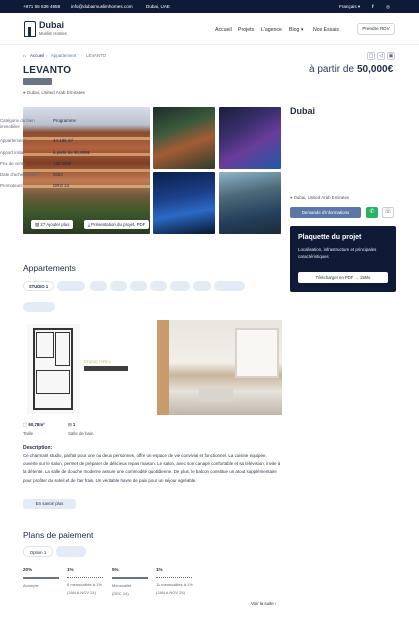 Image resolution: width=419 pixels, height=634 pixels. Describe the element at coordinates (381, 56) in the screenshot. I see `share-icon: ◁` at that location.